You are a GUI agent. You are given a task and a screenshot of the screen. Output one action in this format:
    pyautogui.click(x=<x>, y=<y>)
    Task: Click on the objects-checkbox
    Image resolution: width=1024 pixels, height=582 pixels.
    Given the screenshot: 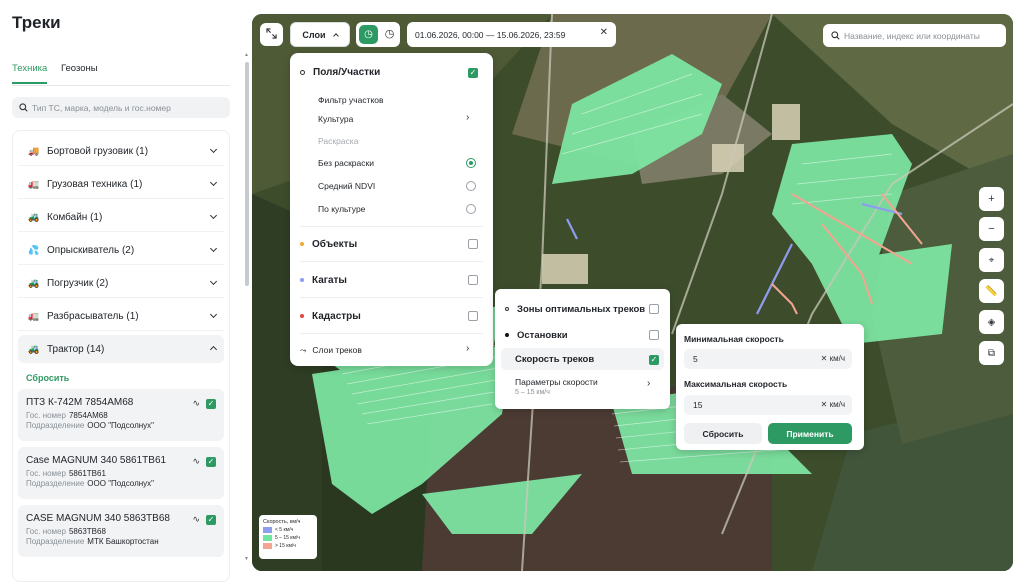 What is the action you would take?
    pyautogui.click(x=473, y=244)
    